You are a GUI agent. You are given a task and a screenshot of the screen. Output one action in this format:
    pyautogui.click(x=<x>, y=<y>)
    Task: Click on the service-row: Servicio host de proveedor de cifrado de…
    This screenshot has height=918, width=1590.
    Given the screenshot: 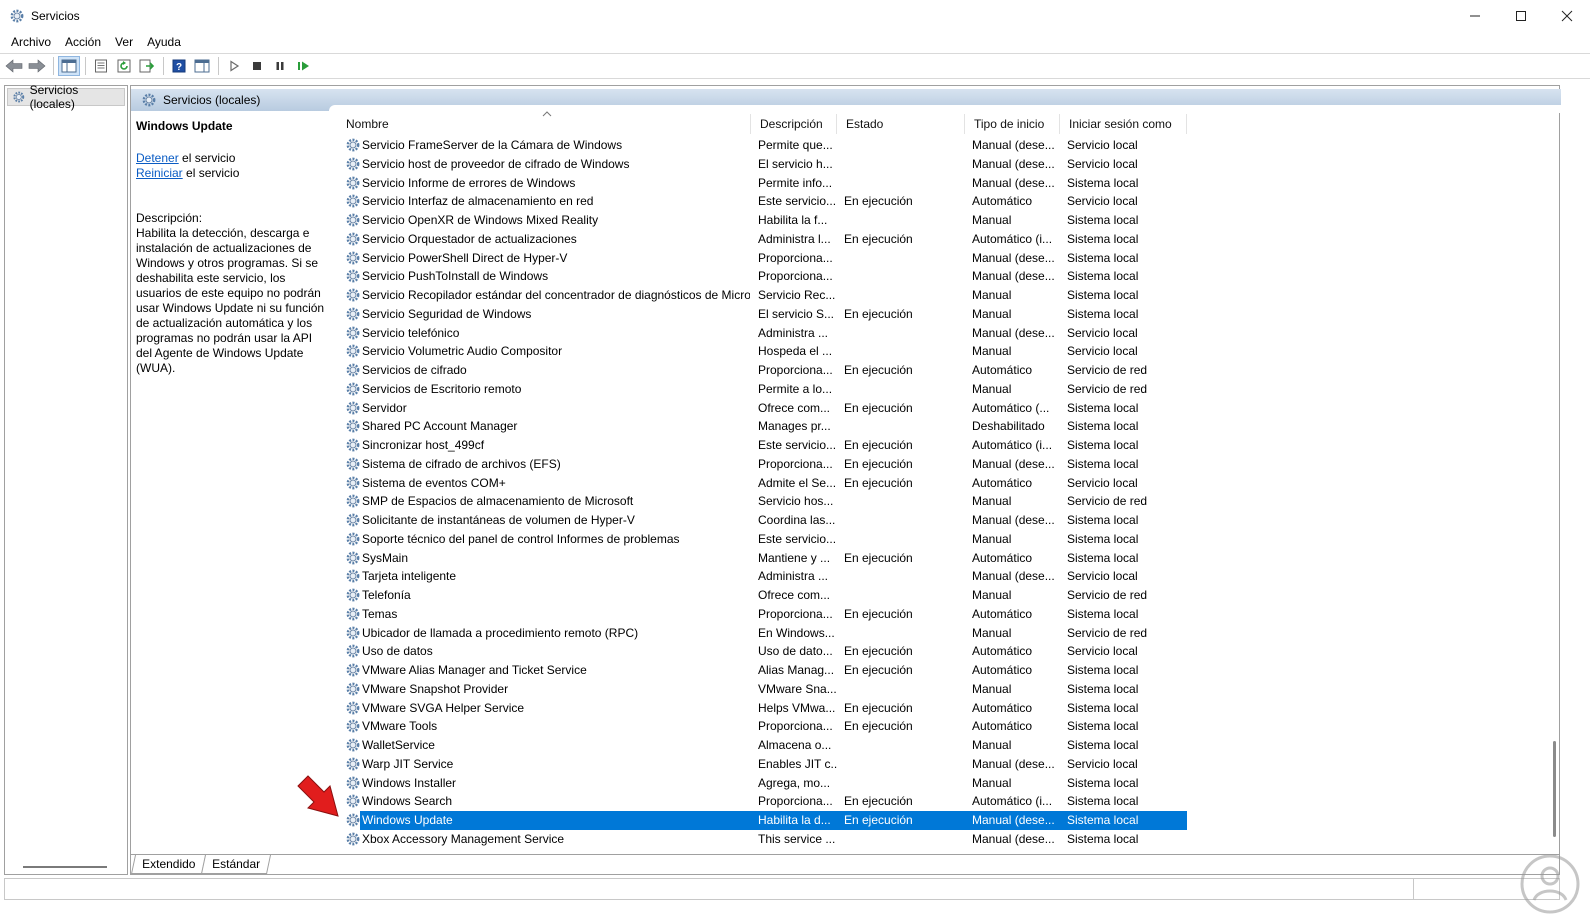 What is the action you would take?
    pyautogui.click(x=762, y=164)
    